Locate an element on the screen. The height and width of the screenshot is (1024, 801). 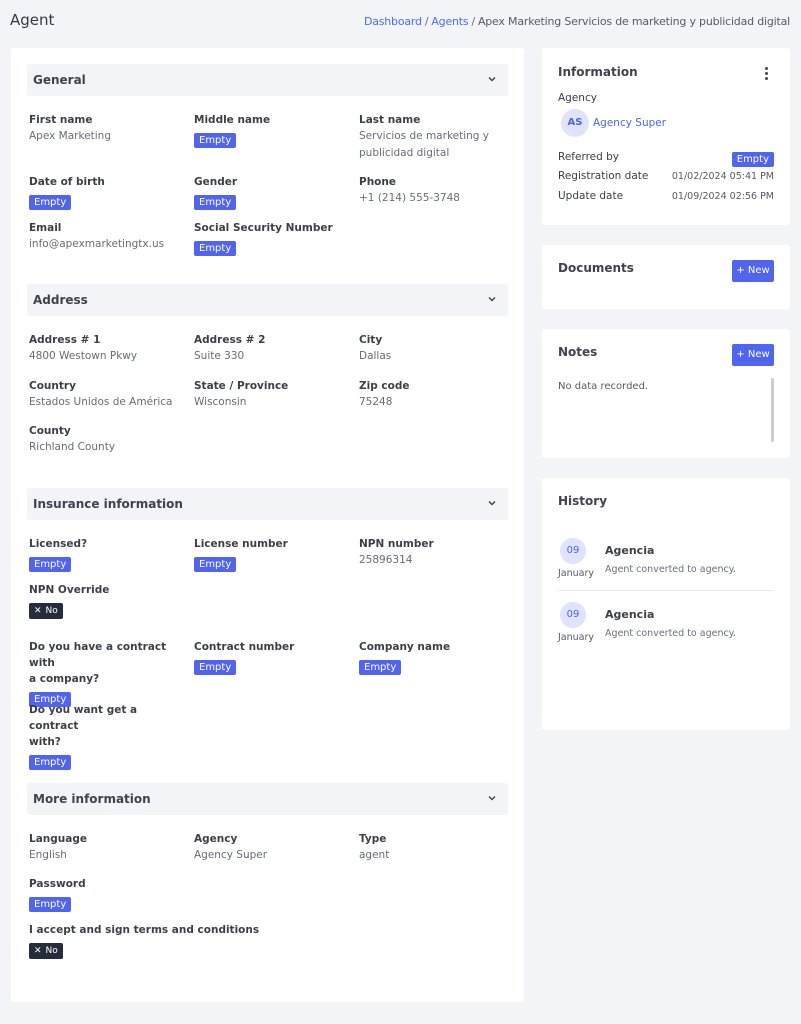
card-title: Information is located at coordinates (598, 72).